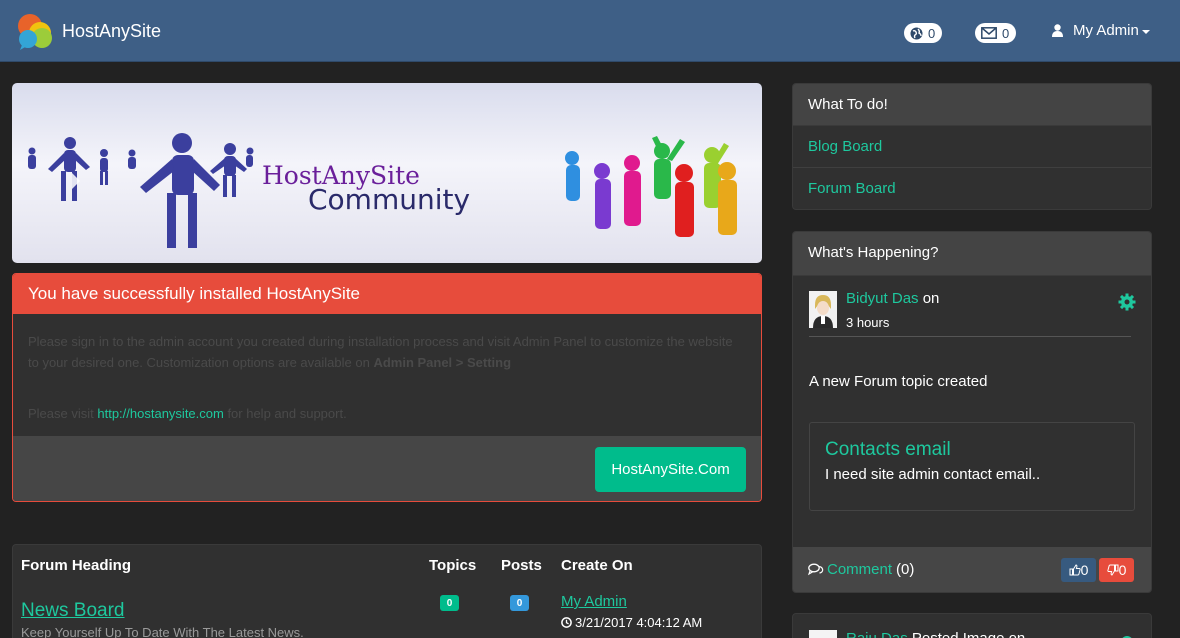 The height and width of the screenshot is (638, 1180). I want to click on activity-user-link: Bidyut Das, so click(882, 298).